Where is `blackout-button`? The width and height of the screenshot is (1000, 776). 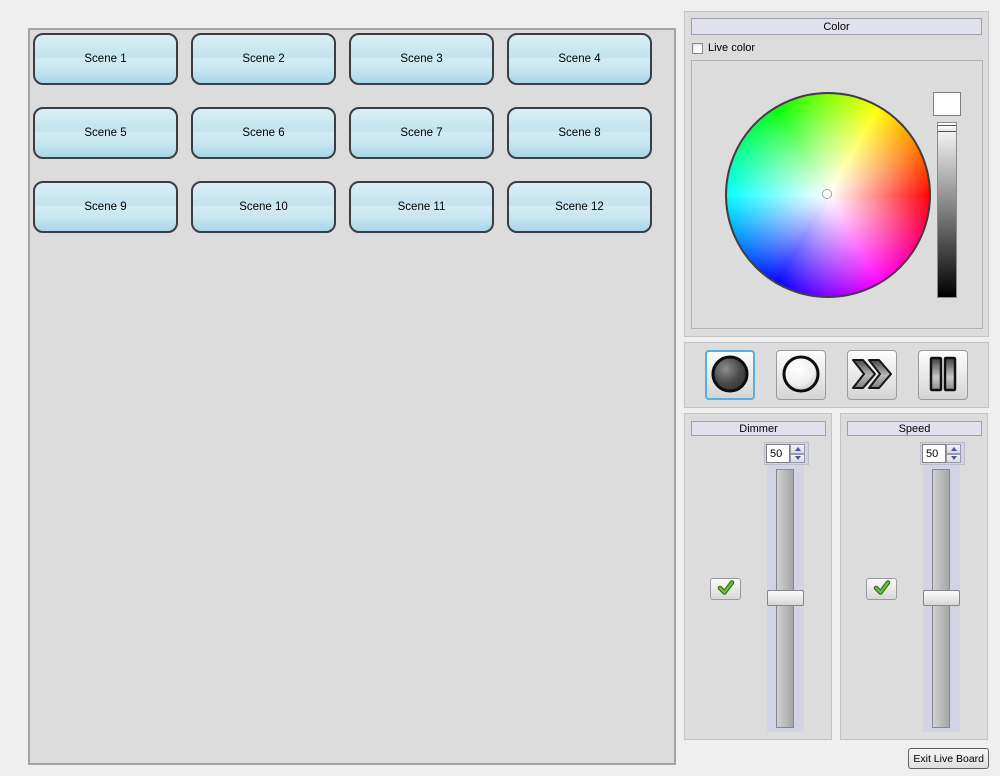 blackout-button is located at coordinates (730, 375).